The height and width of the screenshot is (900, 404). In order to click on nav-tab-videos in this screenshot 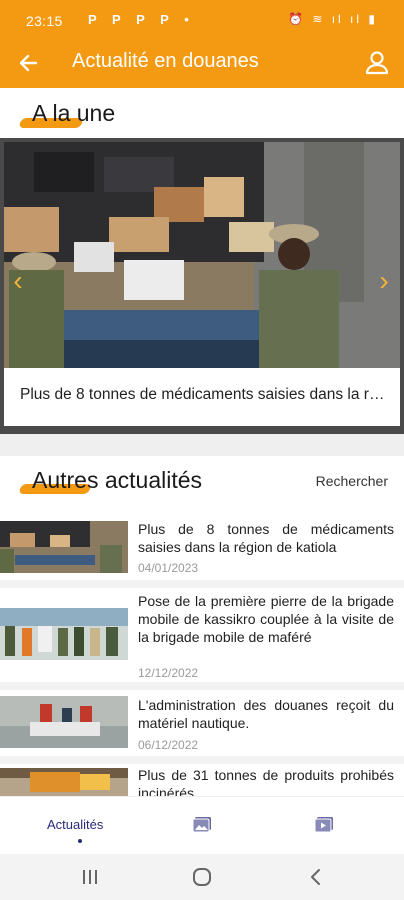, I will do `click(324, 826)`.